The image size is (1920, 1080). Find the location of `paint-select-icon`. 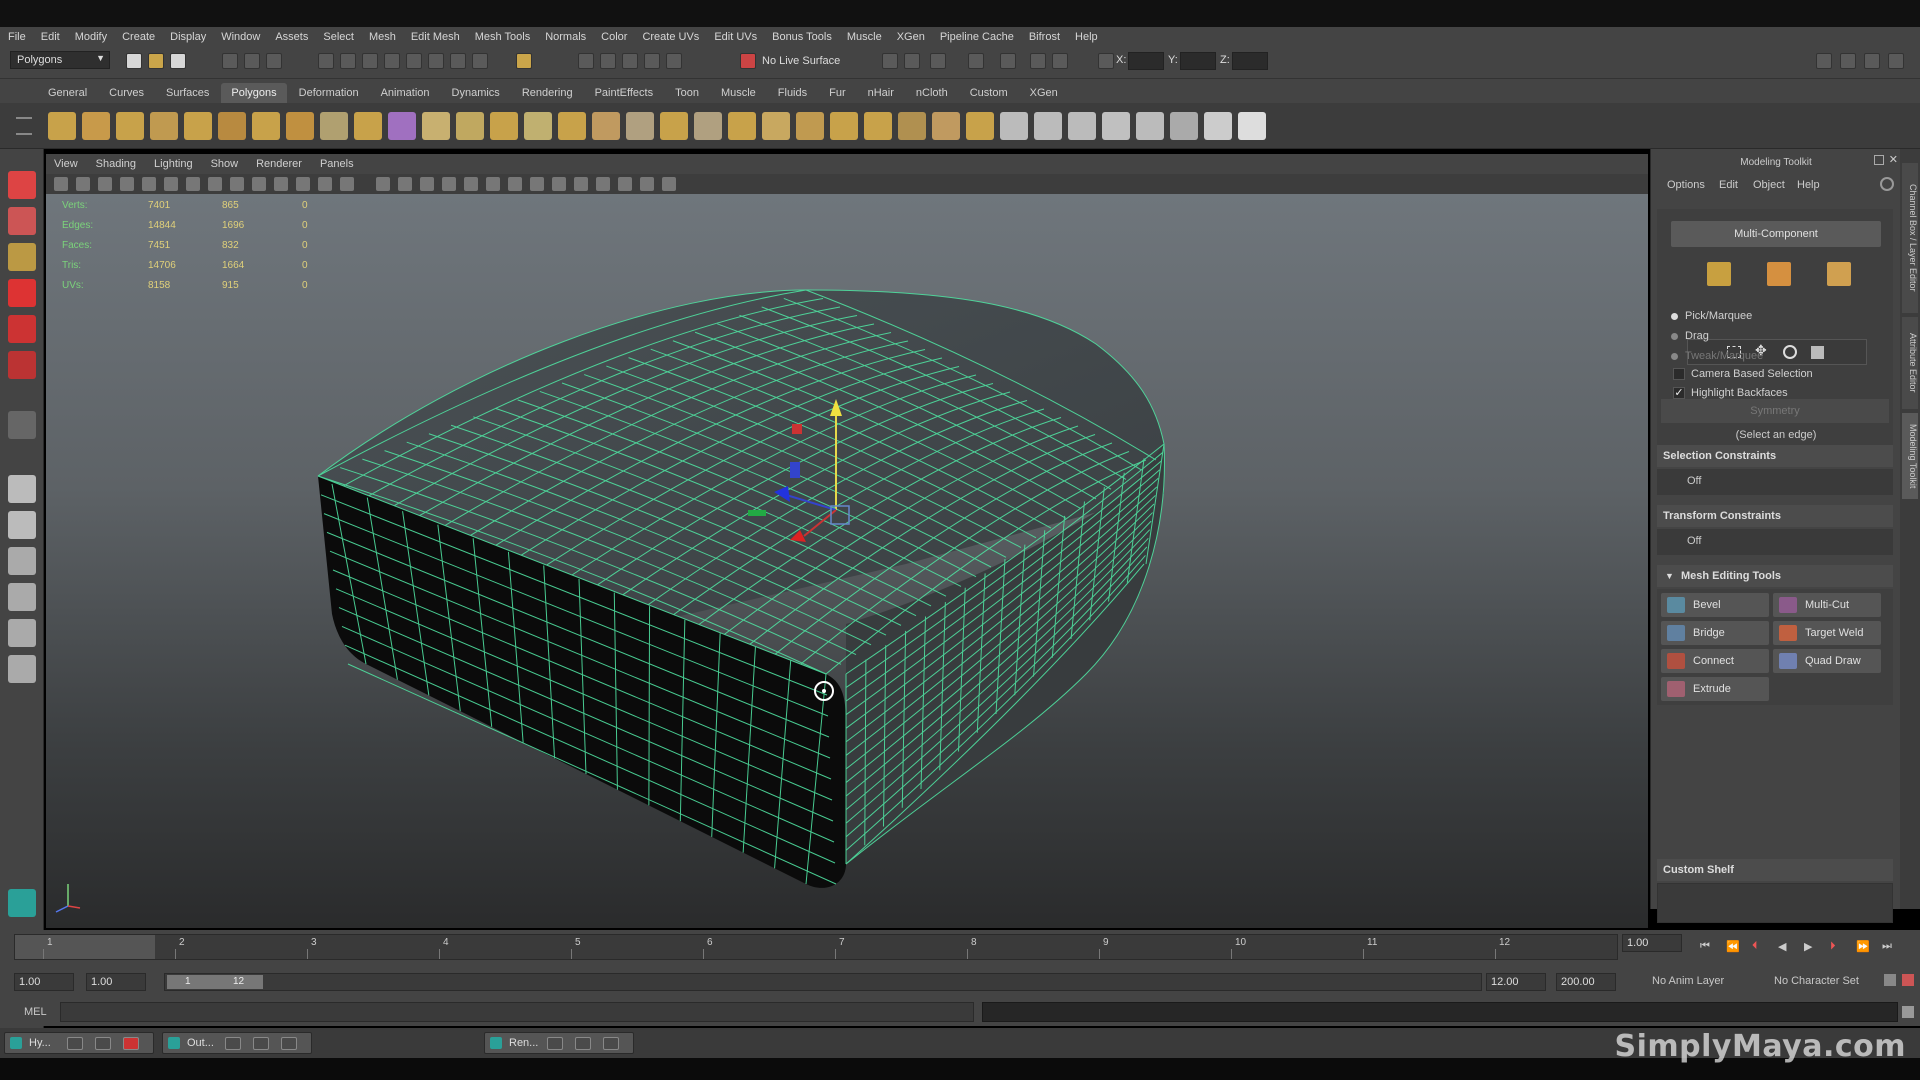

paint-select-icon is located at coordinates (1817, 352).